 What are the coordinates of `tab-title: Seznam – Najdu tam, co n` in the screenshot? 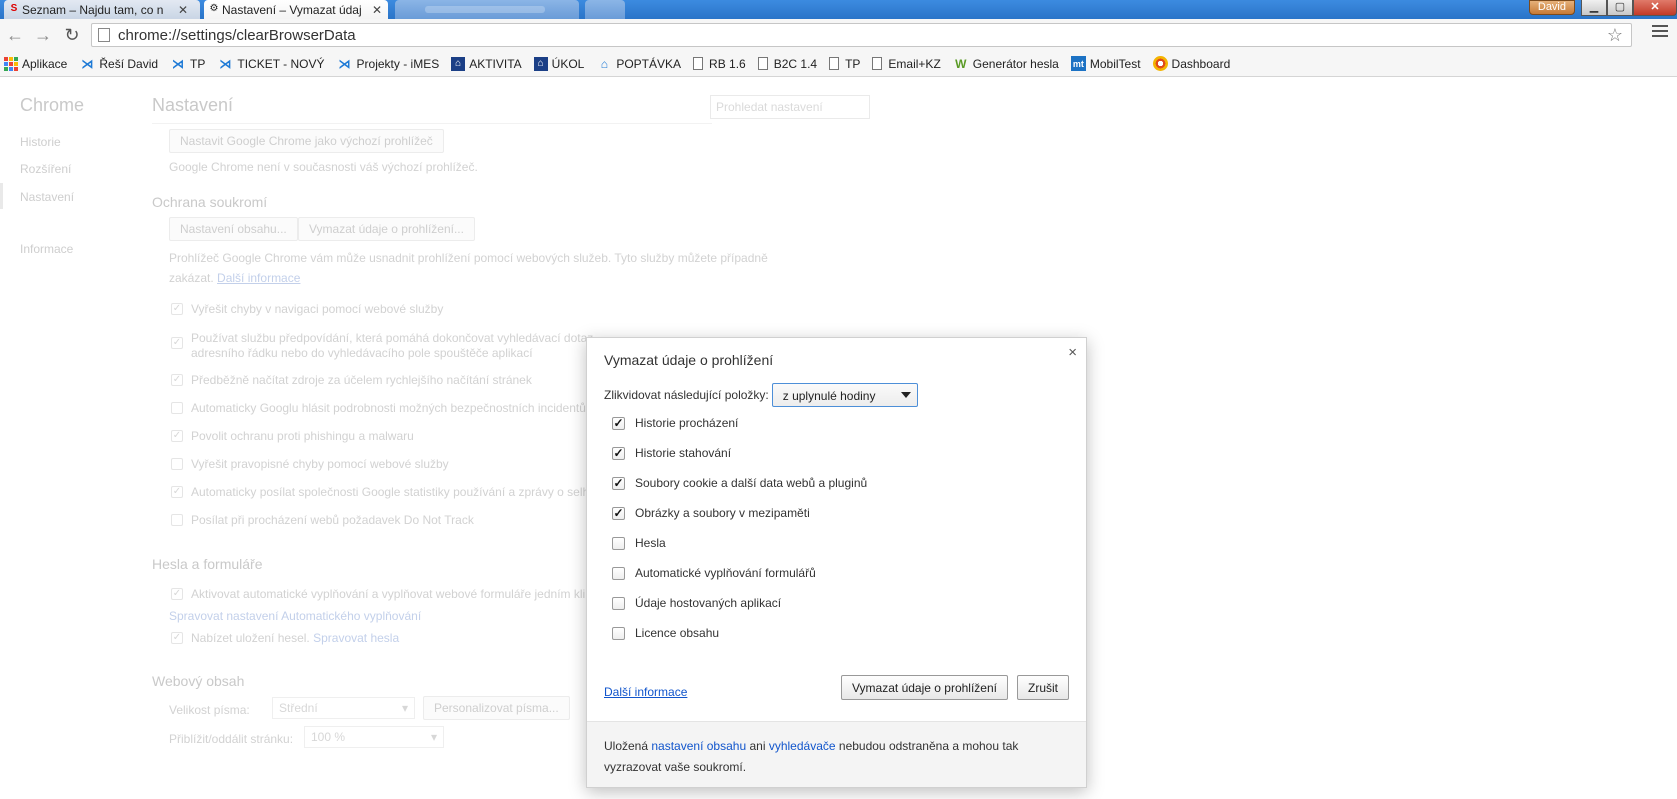 It's located at (93, 9).